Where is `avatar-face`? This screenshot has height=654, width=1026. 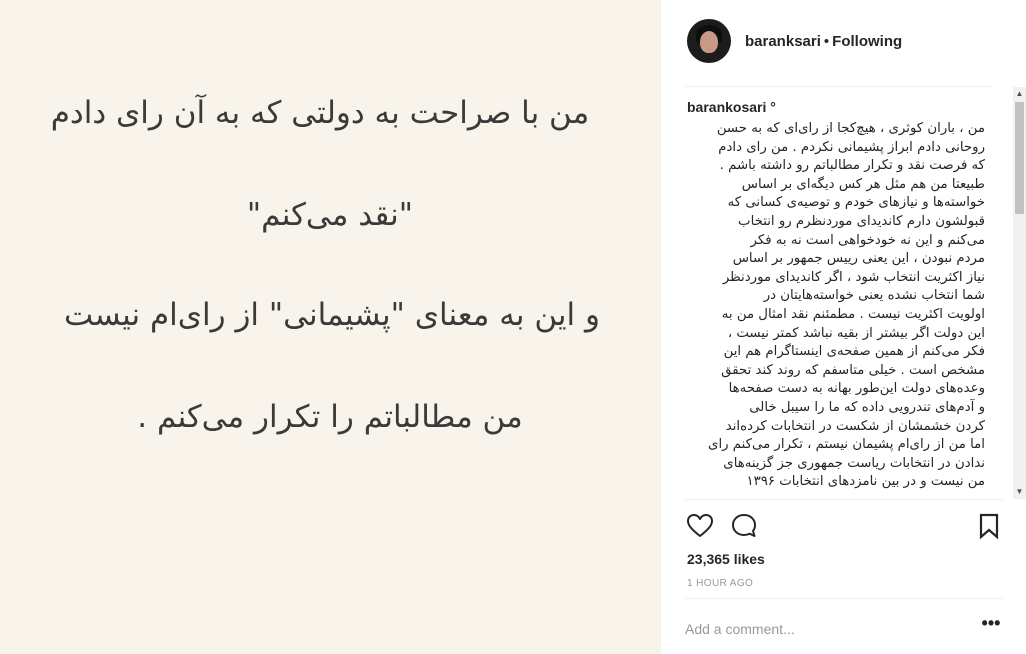
avatar-face is located at coordinates (709, 42).